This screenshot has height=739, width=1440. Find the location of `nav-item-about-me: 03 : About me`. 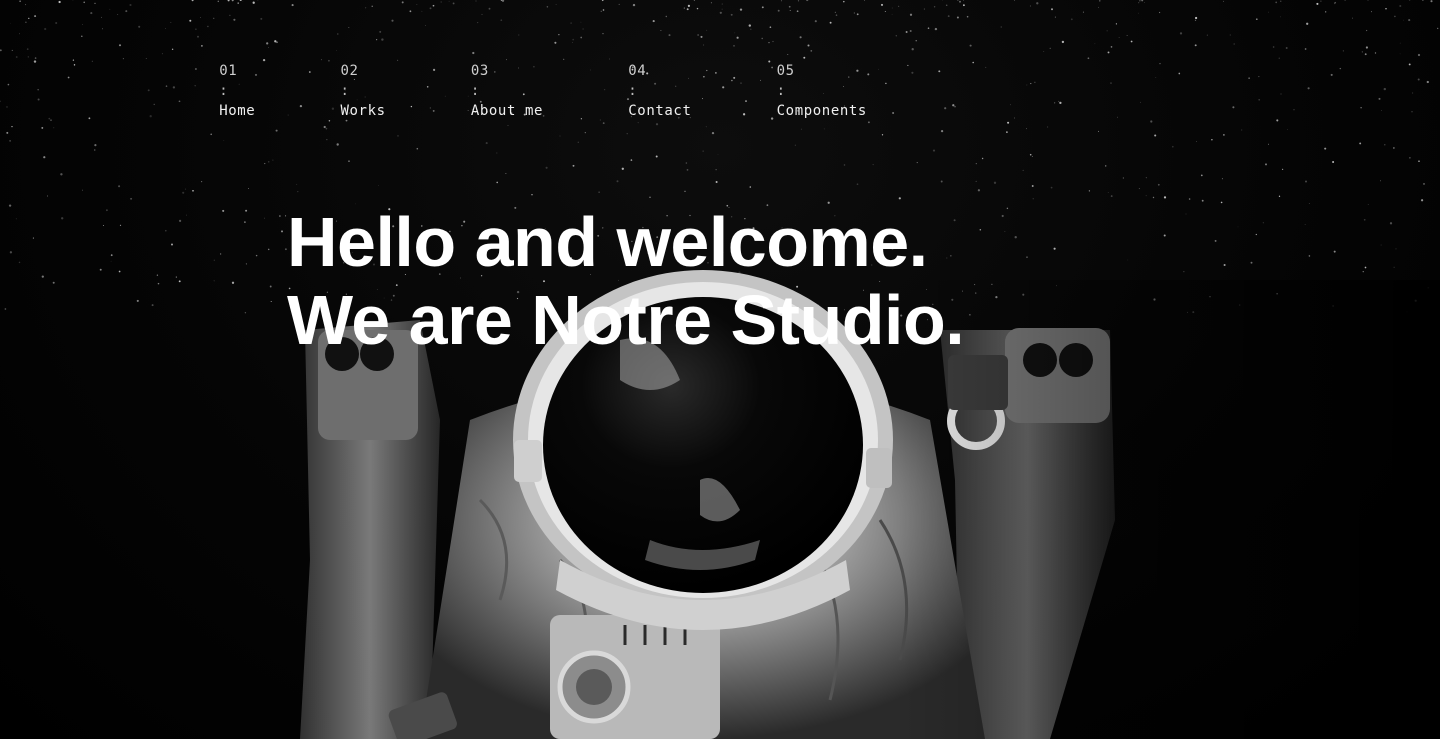

nav-item-about-me: 03 : About me is located at coordinates (480, 91).